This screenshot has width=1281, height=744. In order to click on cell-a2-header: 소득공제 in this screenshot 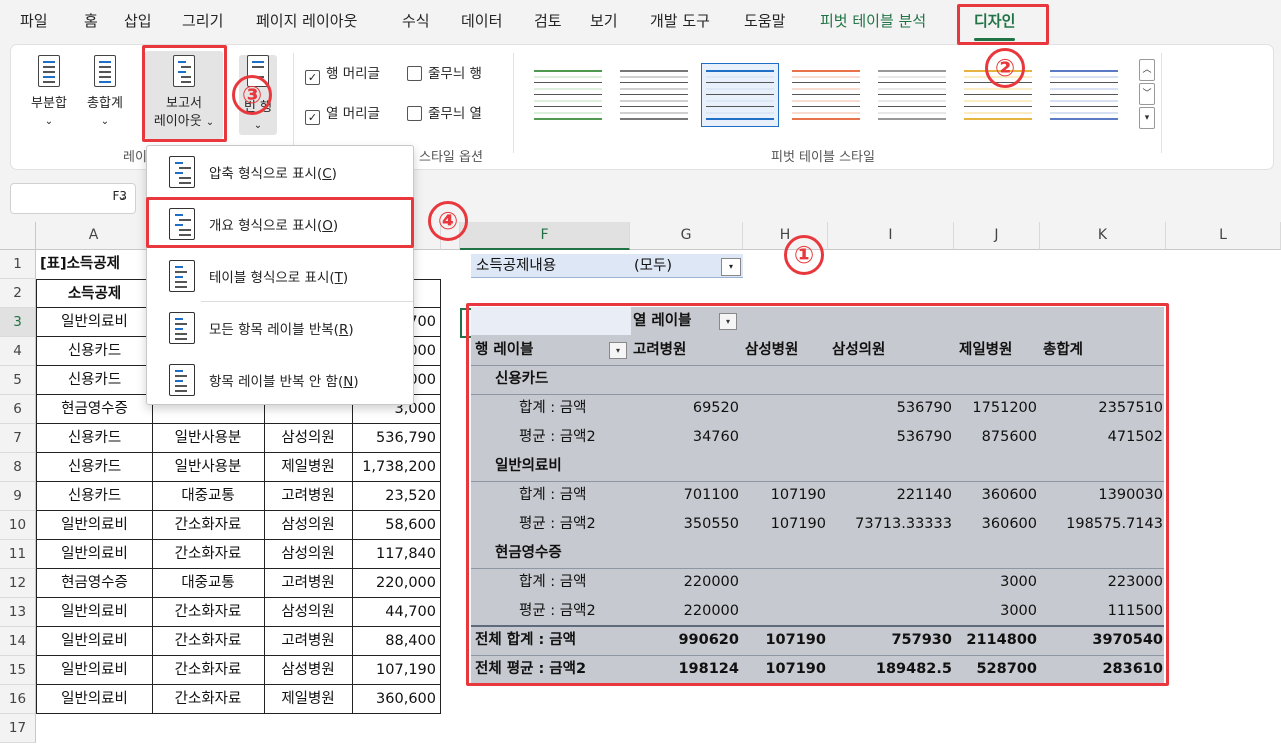, I will do `click(94, 293)`.